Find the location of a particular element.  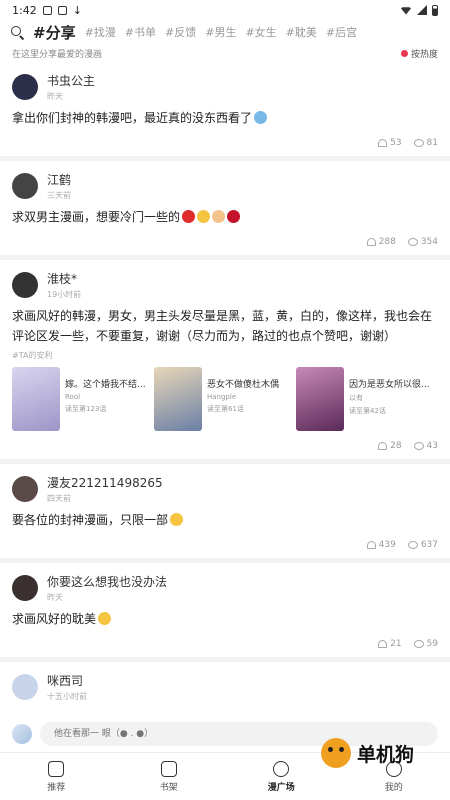

manga-card: 恶女不做傻杜木偶 Hangple 读至第61话 is located at coordinates (221, 399).